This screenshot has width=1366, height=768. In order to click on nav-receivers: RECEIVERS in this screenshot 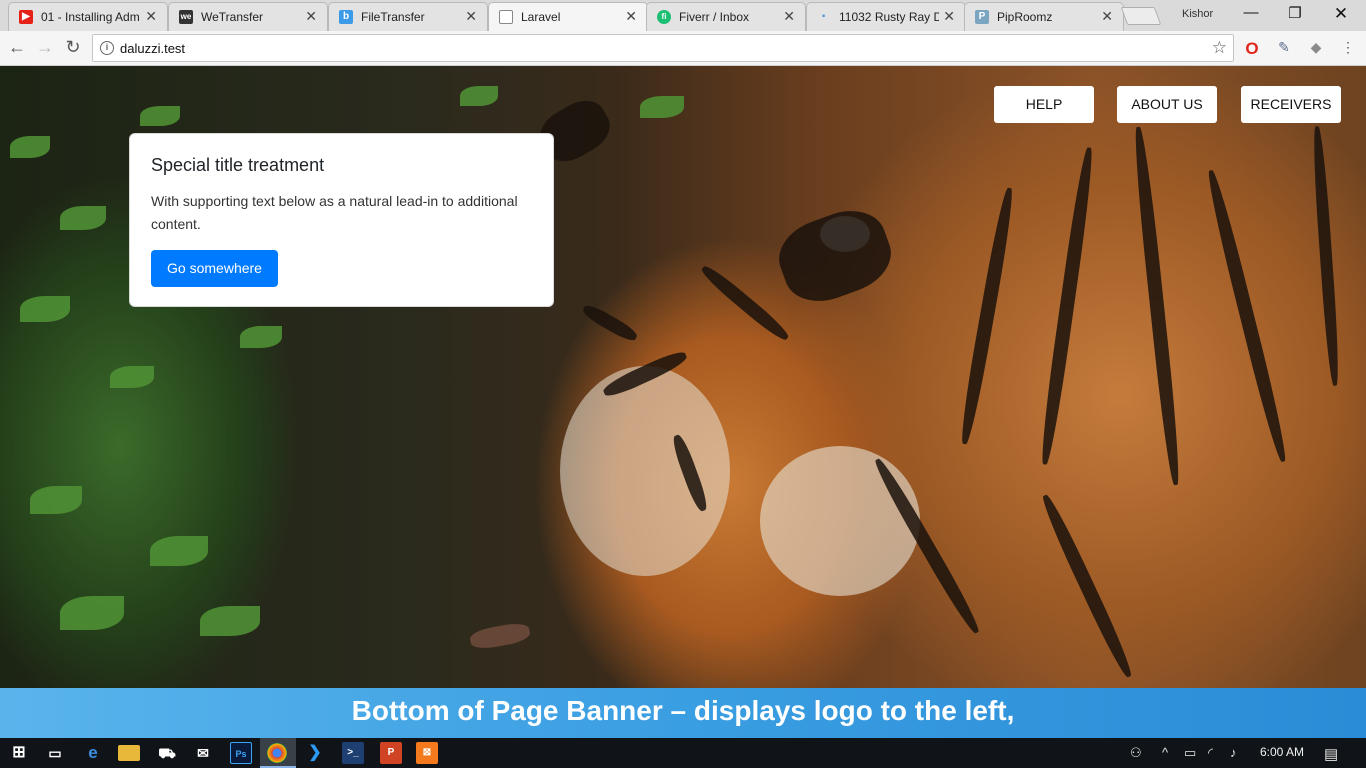, I will do `click(1291, 104)`.